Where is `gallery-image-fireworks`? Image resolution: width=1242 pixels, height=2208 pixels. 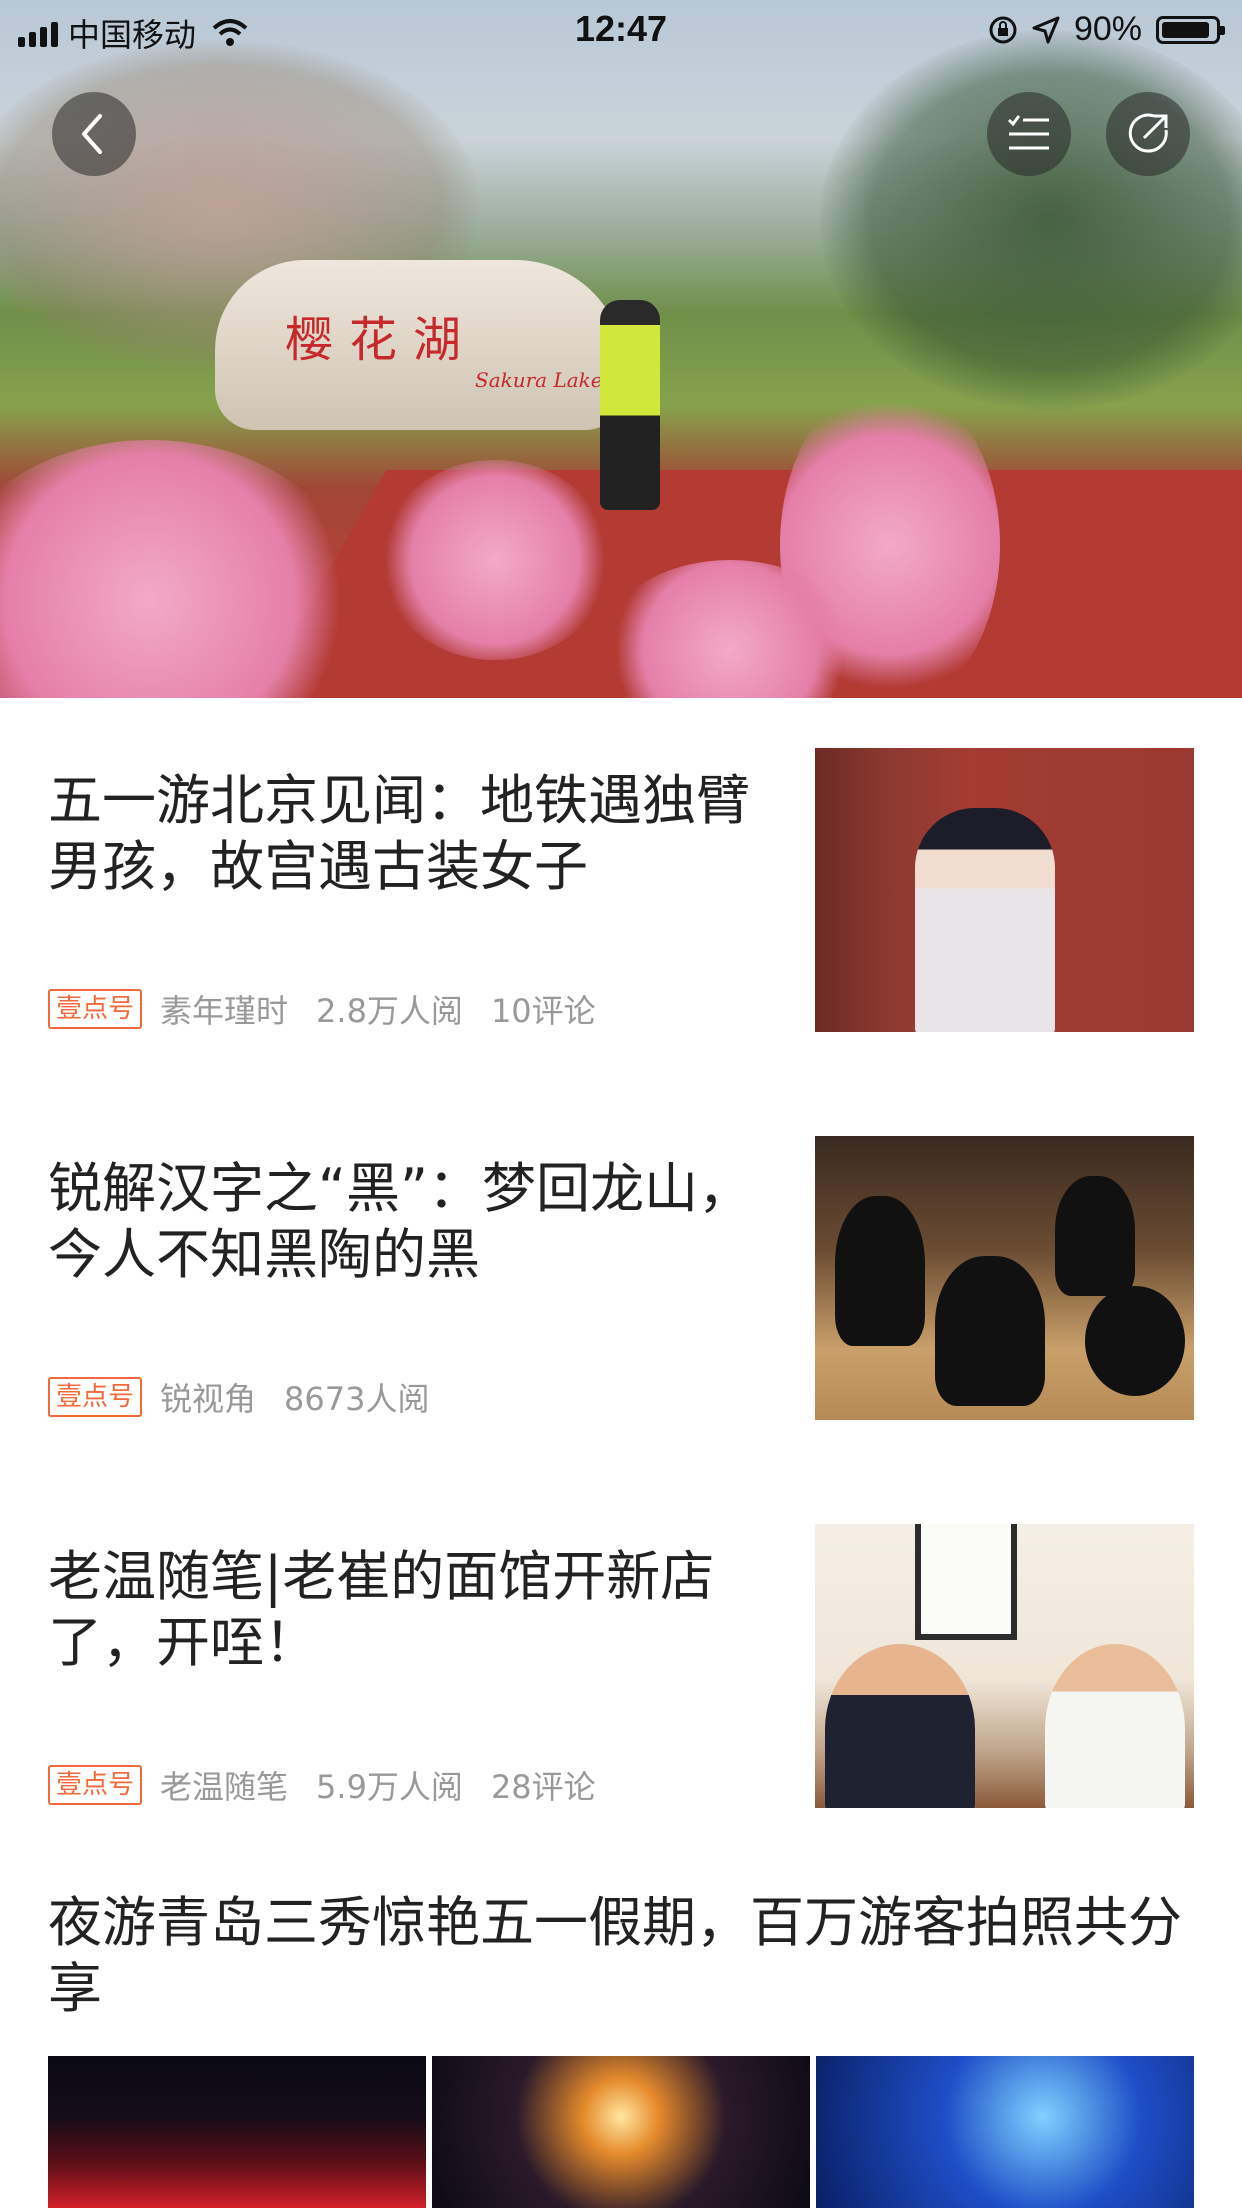 gallery-image-fireworks is located at coordinates (621, 2132).